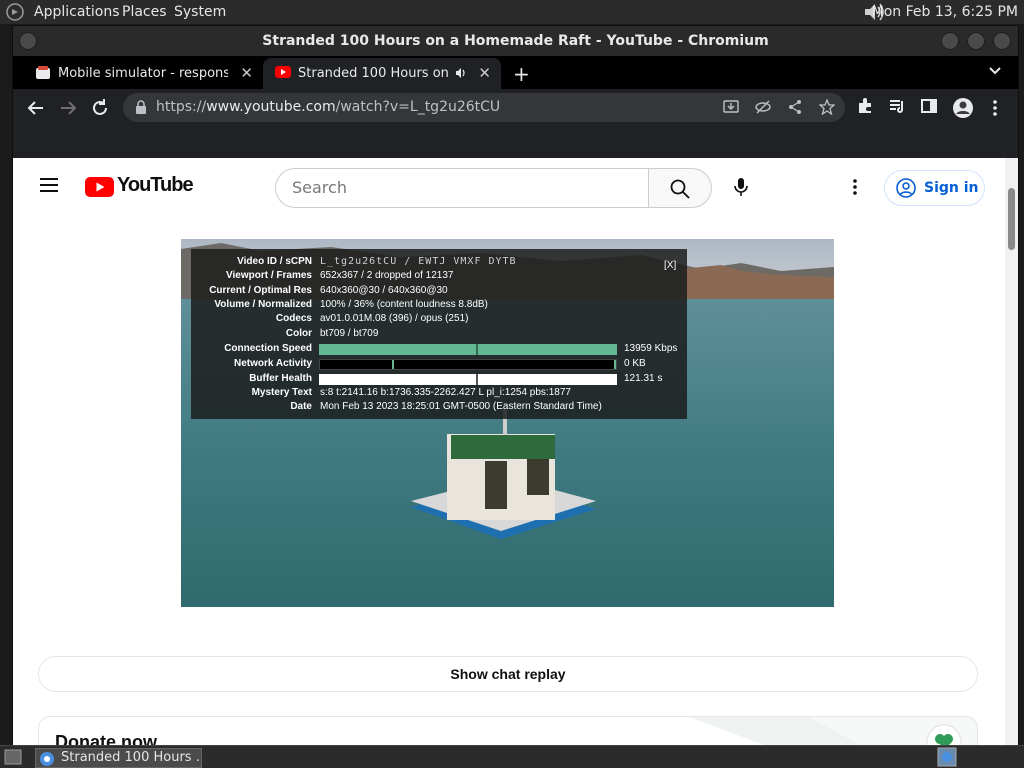 This screenshot has width=1024, height=768. I want to click on stats-value: 640x360@30 / 640x360@30, so click(384, 290).